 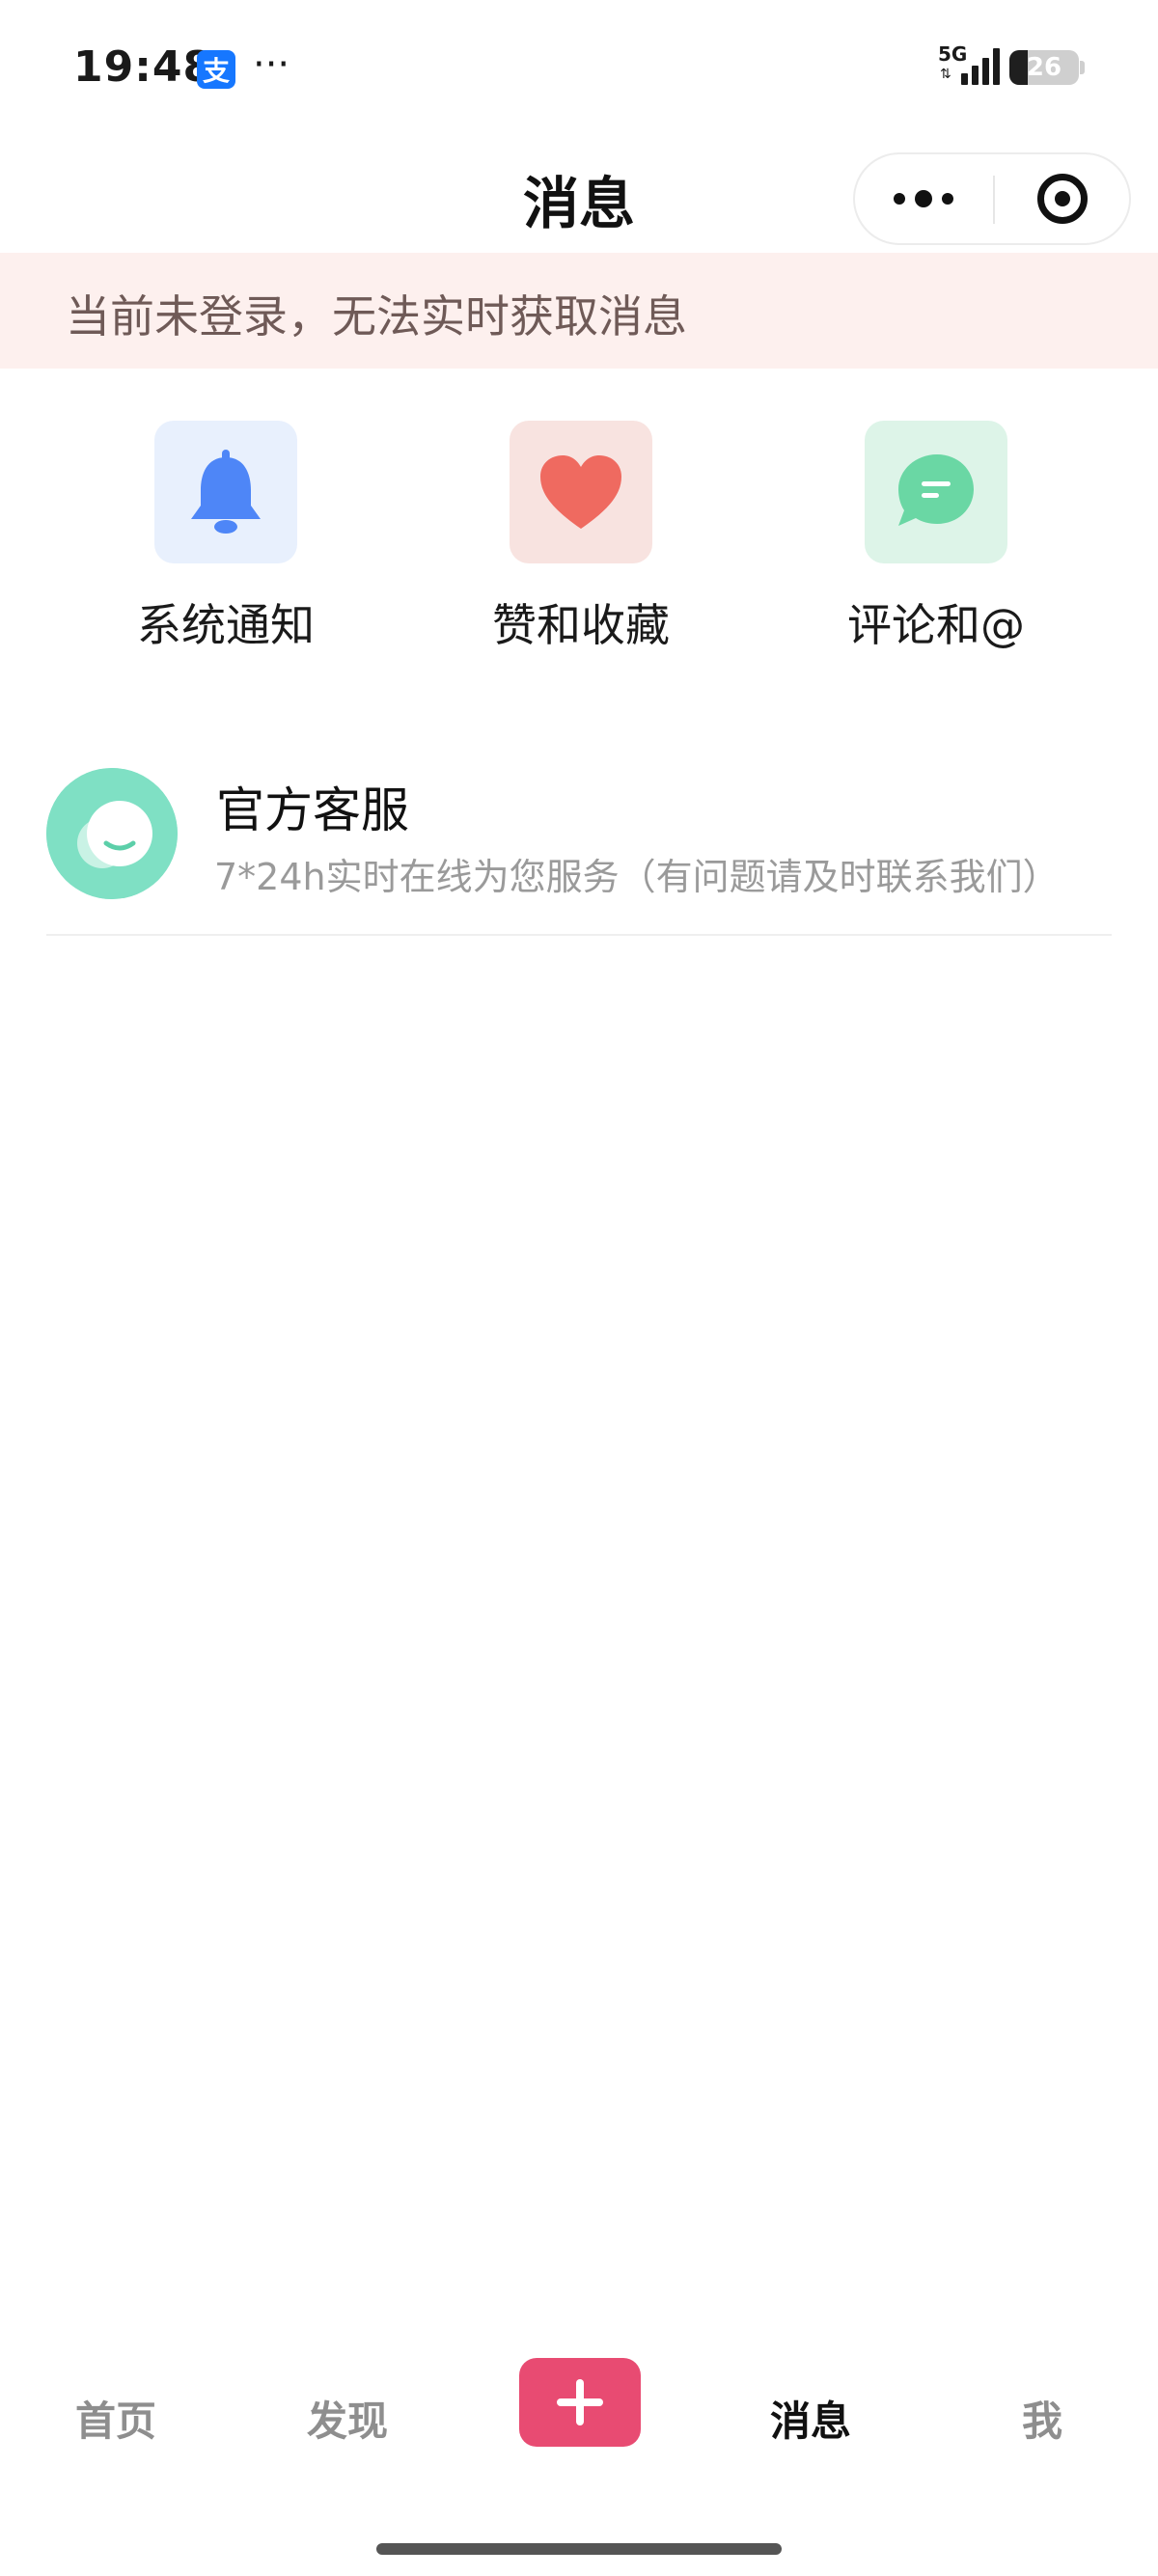 I want to click on home-indicator, so click(x=579, y=2549).